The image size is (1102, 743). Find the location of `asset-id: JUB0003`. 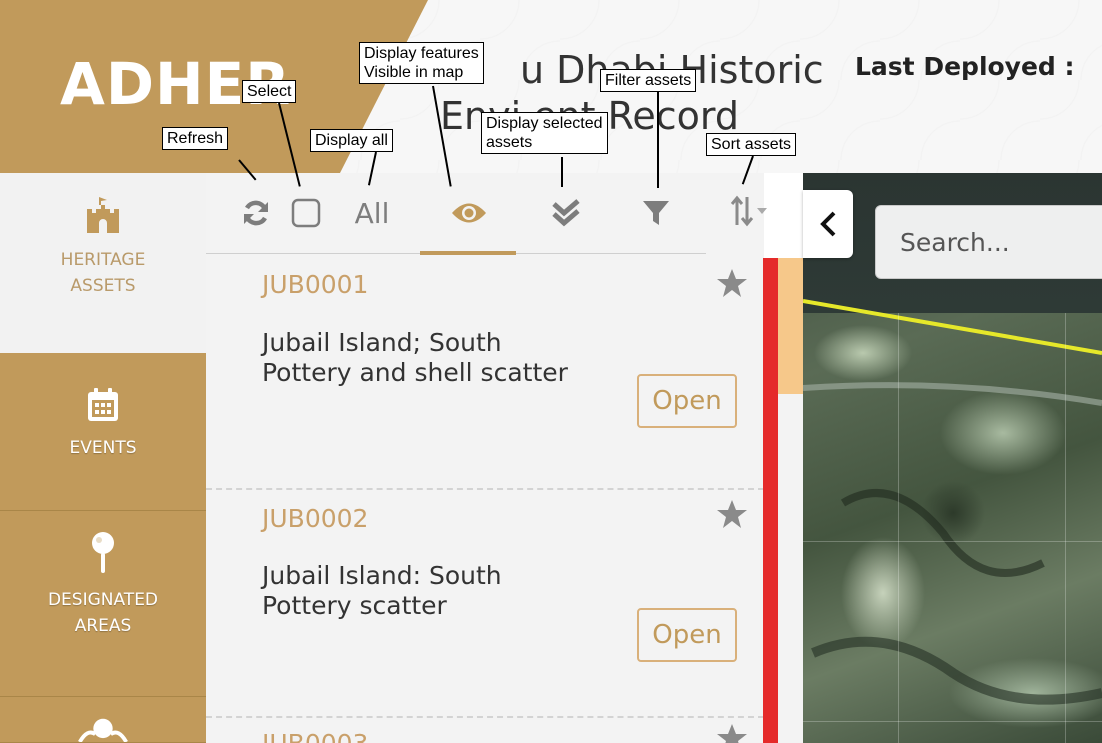

asset-id: JUB0003 is located at coordinates (315, 736).